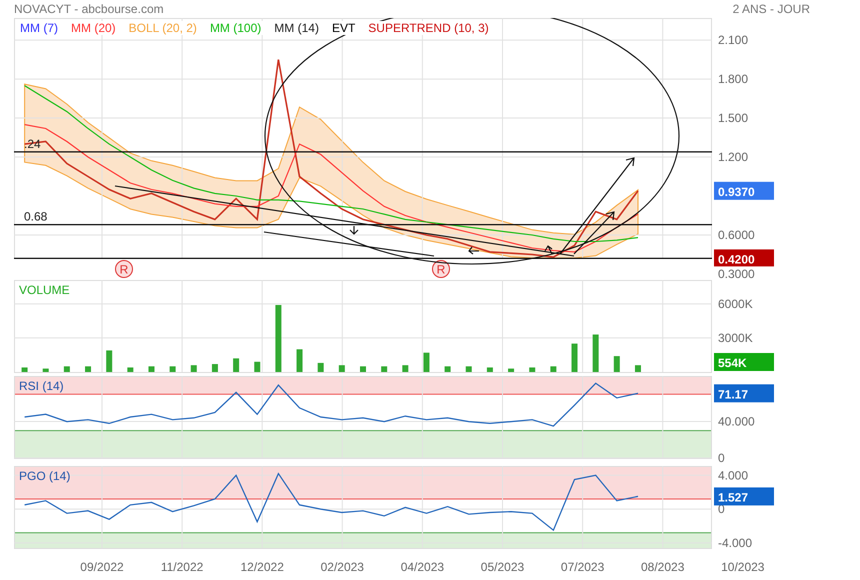 This screenshot has height=580, width=860. Describe the element at coordinates (102, 567) in the screenshot. I see `date-tick-label: 09/2022` at that location.